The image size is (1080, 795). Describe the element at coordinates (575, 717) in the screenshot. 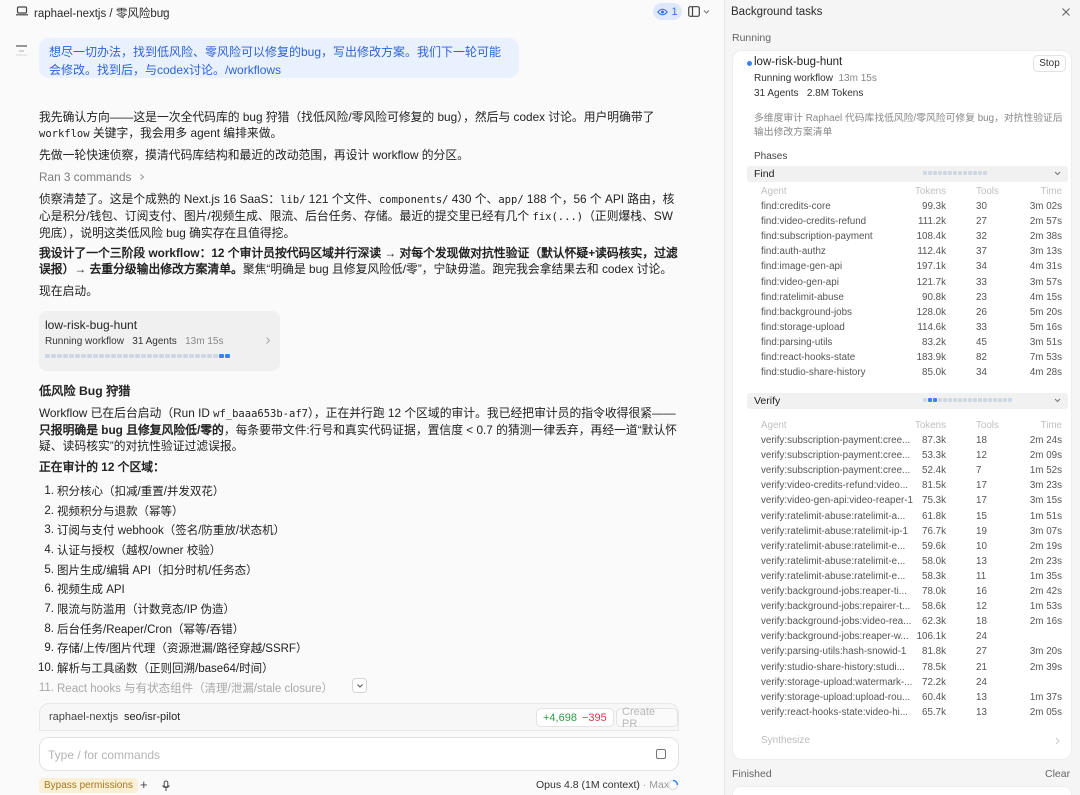

I see `diff-stats: +4,698 −395` at that location.